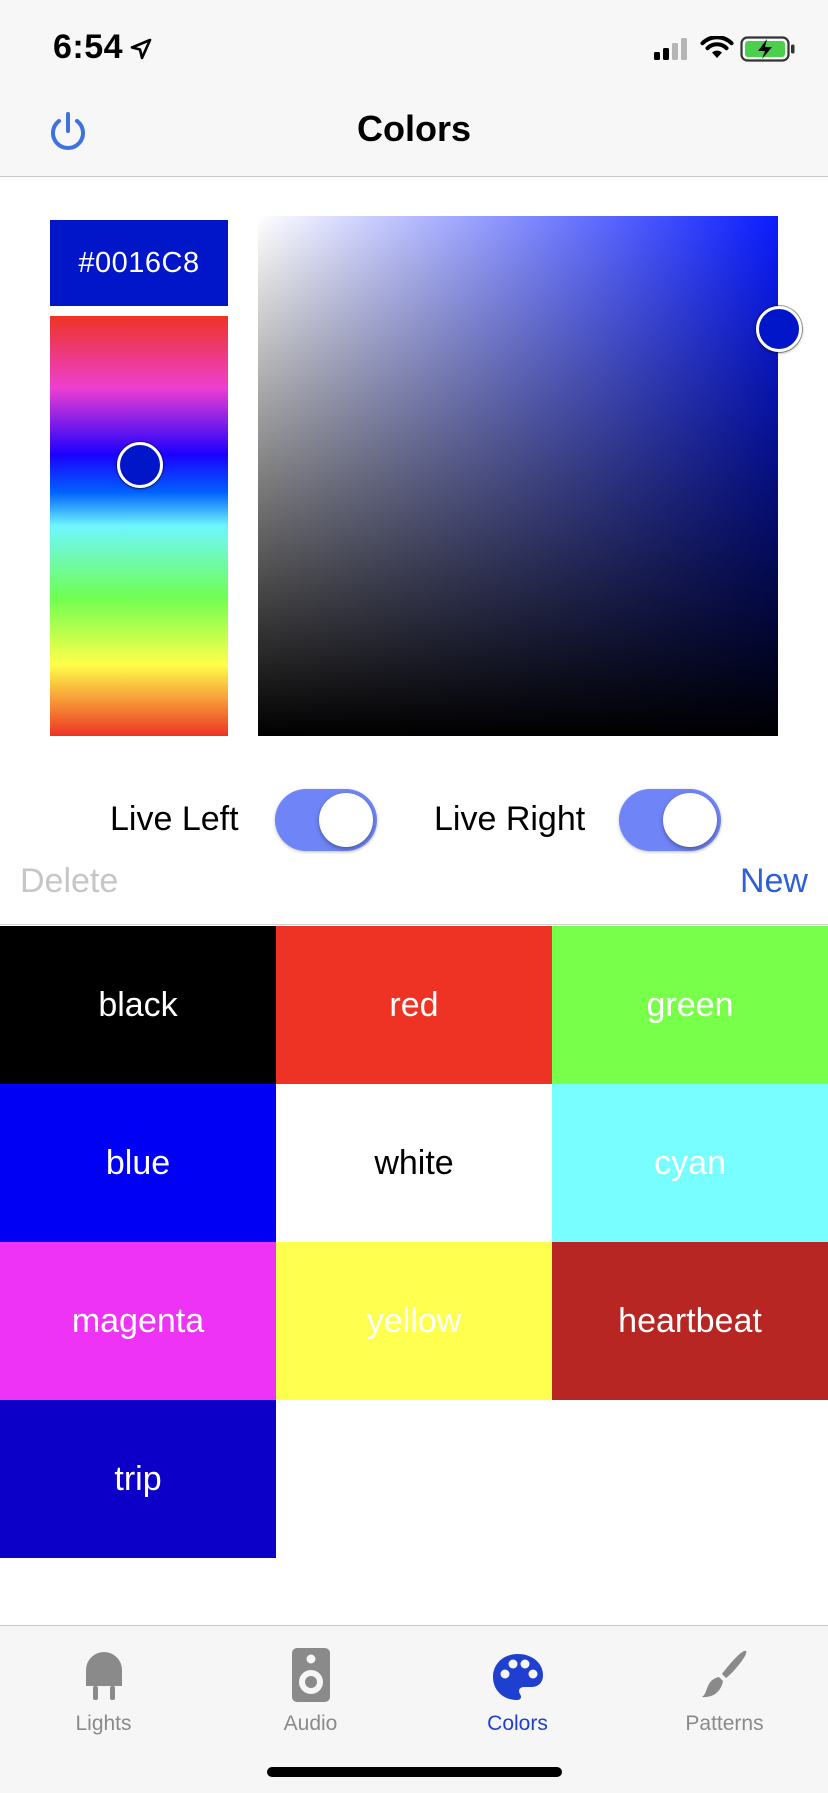 The image size is (828, 1793). What do you see at coordinates (724, 1723) in the screenshot?
I see `tab-label: Patterns` at bounding box center [724, 1723].